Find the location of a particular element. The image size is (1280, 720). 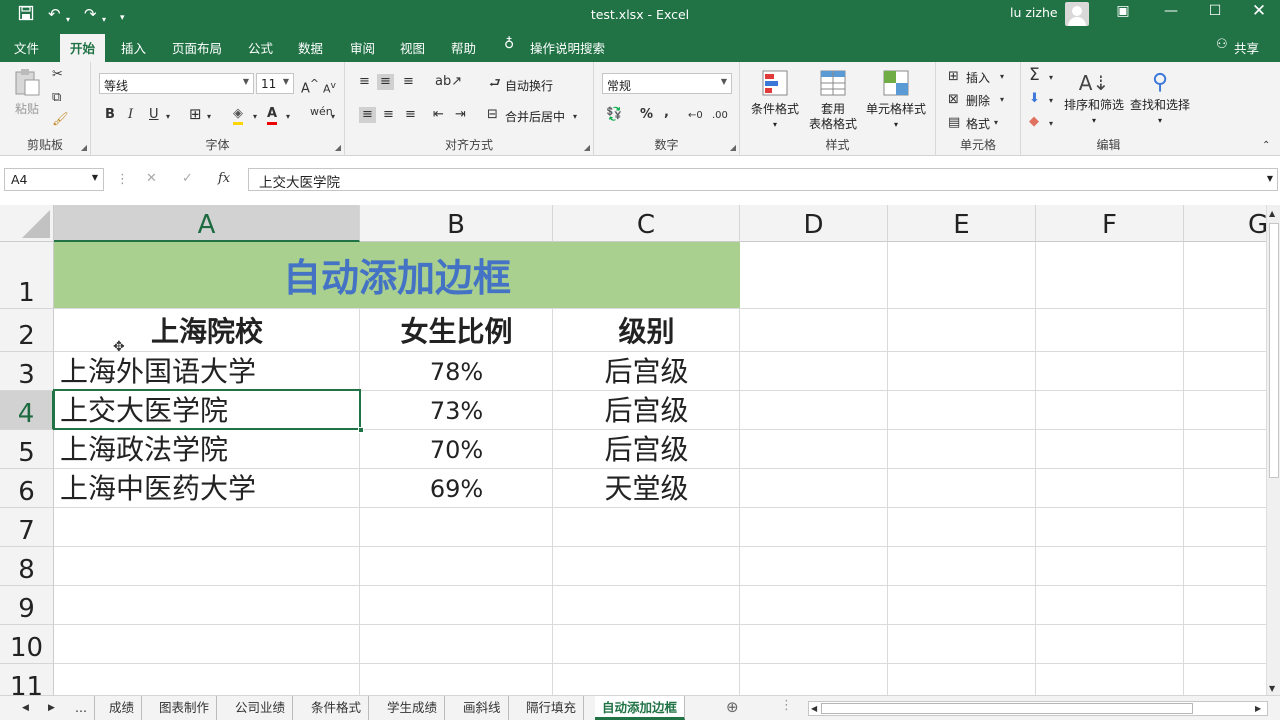

column-header-d: D is located at coordinates (814, 223).